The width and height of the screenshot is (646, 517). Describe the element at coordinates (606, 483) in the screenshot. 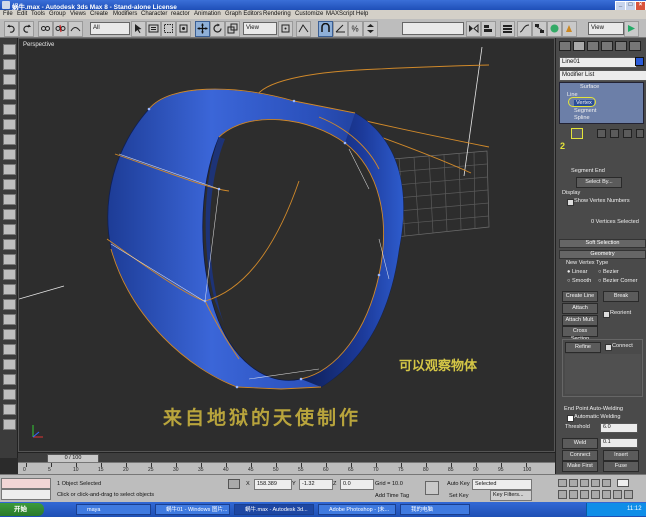

I see `go-to-end-icon` at that location.